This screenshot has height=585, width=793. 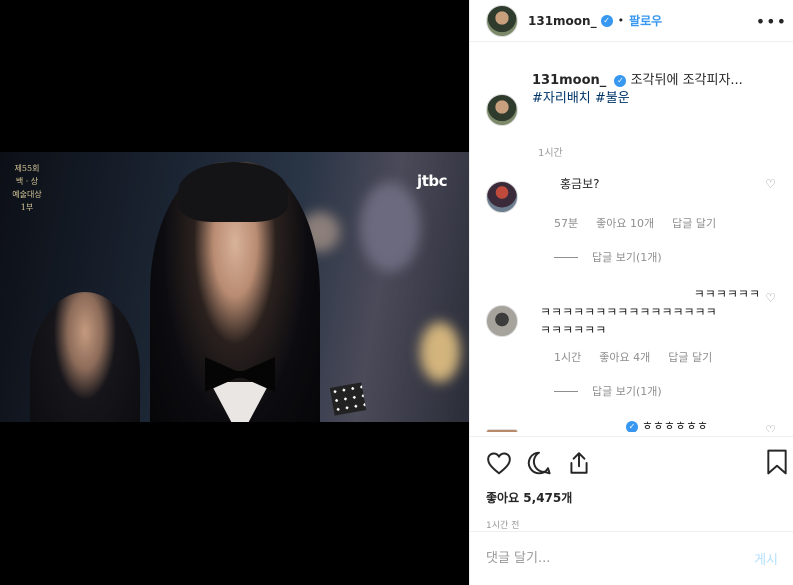 I want to click on post-time: 1시간 전, so click(x=503, y=526).